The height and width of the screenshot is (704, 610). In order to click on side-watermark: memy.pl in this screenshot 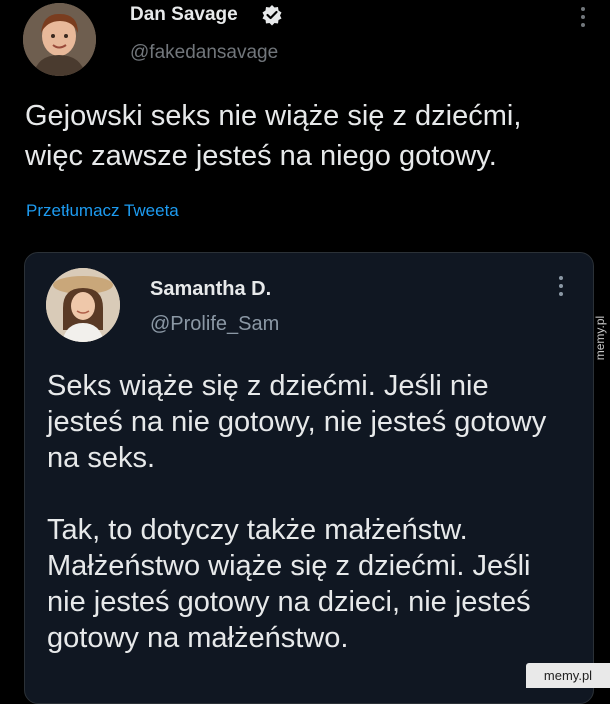, I will do `click(600, 338)`.